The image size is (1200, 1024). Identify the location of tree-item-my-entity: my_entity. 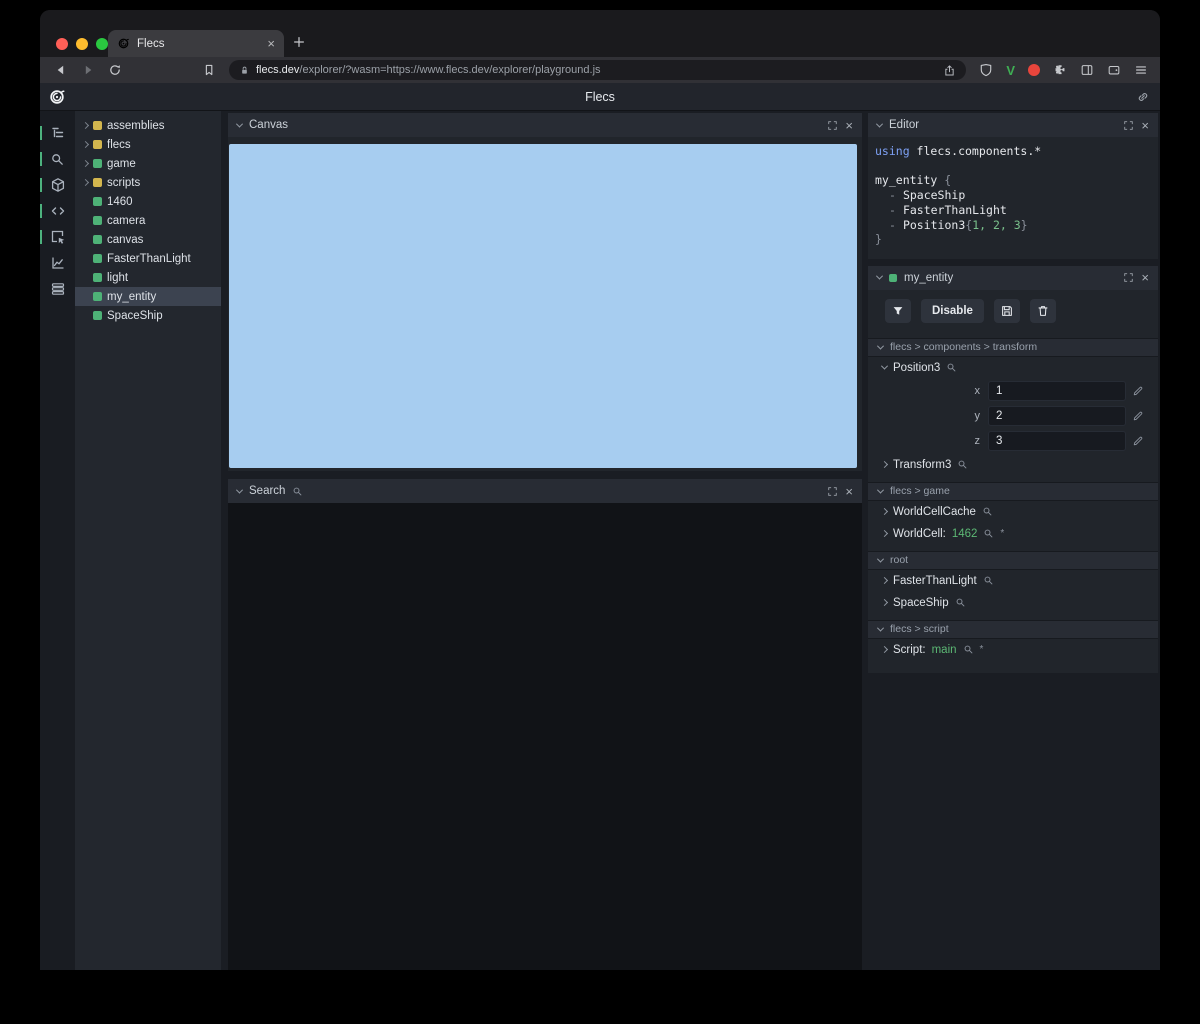
(148, 296).